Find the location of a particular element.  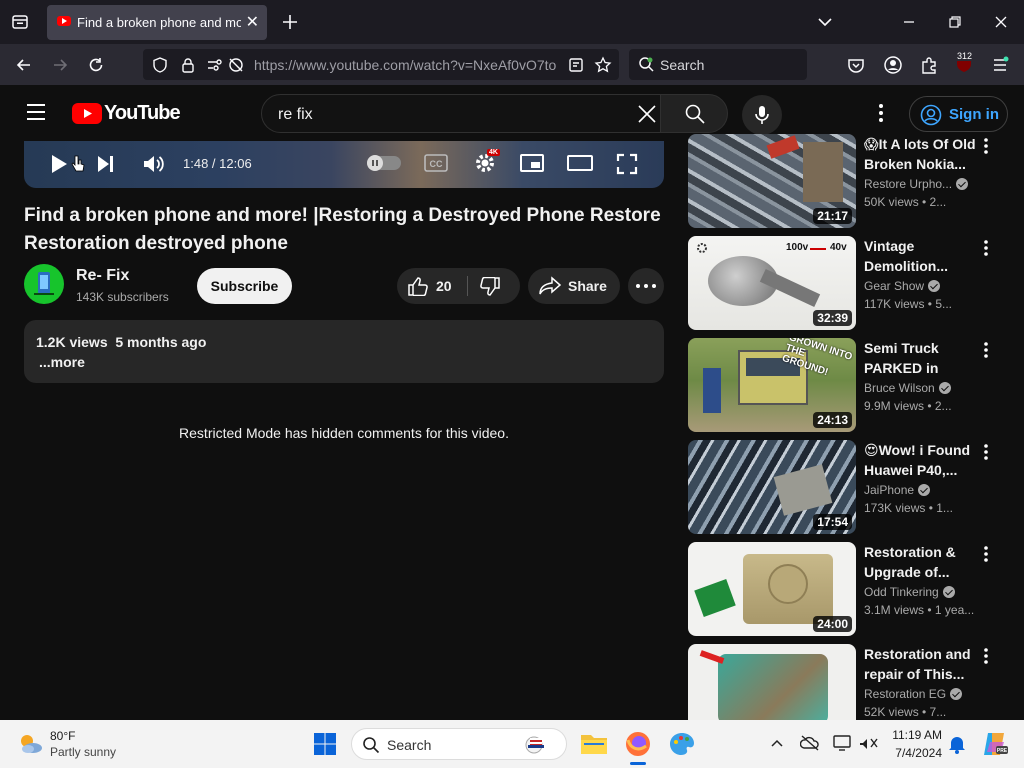

guide-menu-icon is located at coordinates (36, 112).